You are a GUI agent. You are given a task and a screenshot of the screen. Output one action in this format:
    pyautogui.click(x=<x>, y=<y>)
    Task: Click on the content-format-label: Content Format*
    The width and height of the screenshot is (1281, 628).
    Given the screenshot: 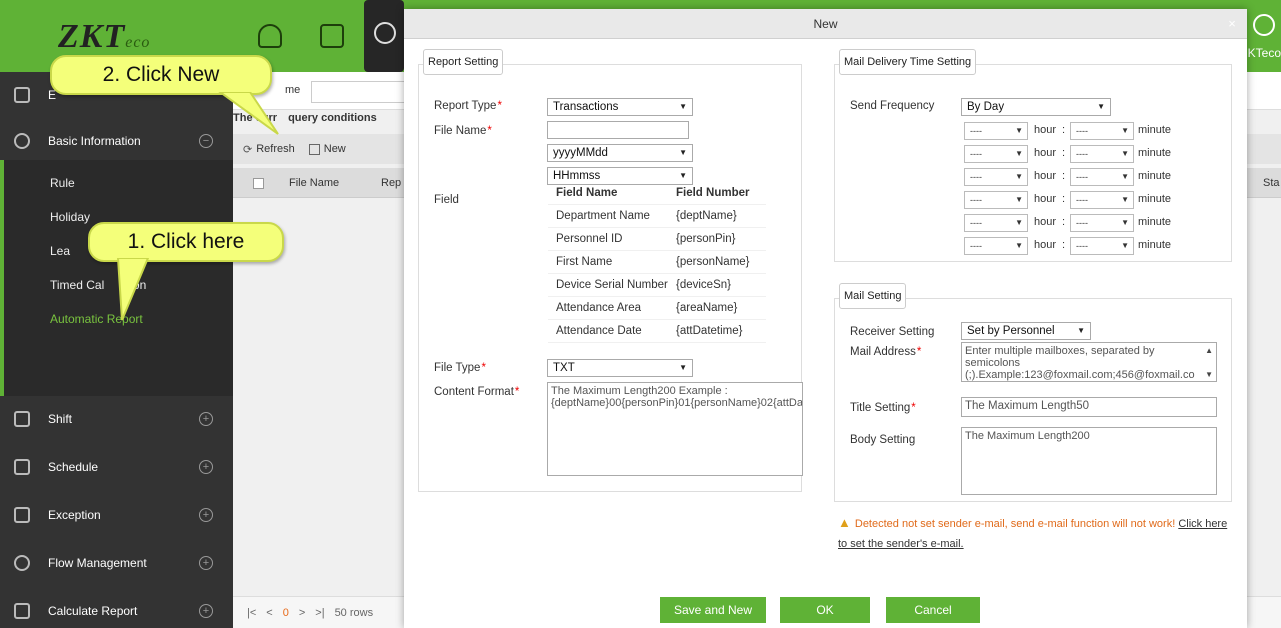 What is the action you would take?
    pyautogui.click(x=477, y=392)
    